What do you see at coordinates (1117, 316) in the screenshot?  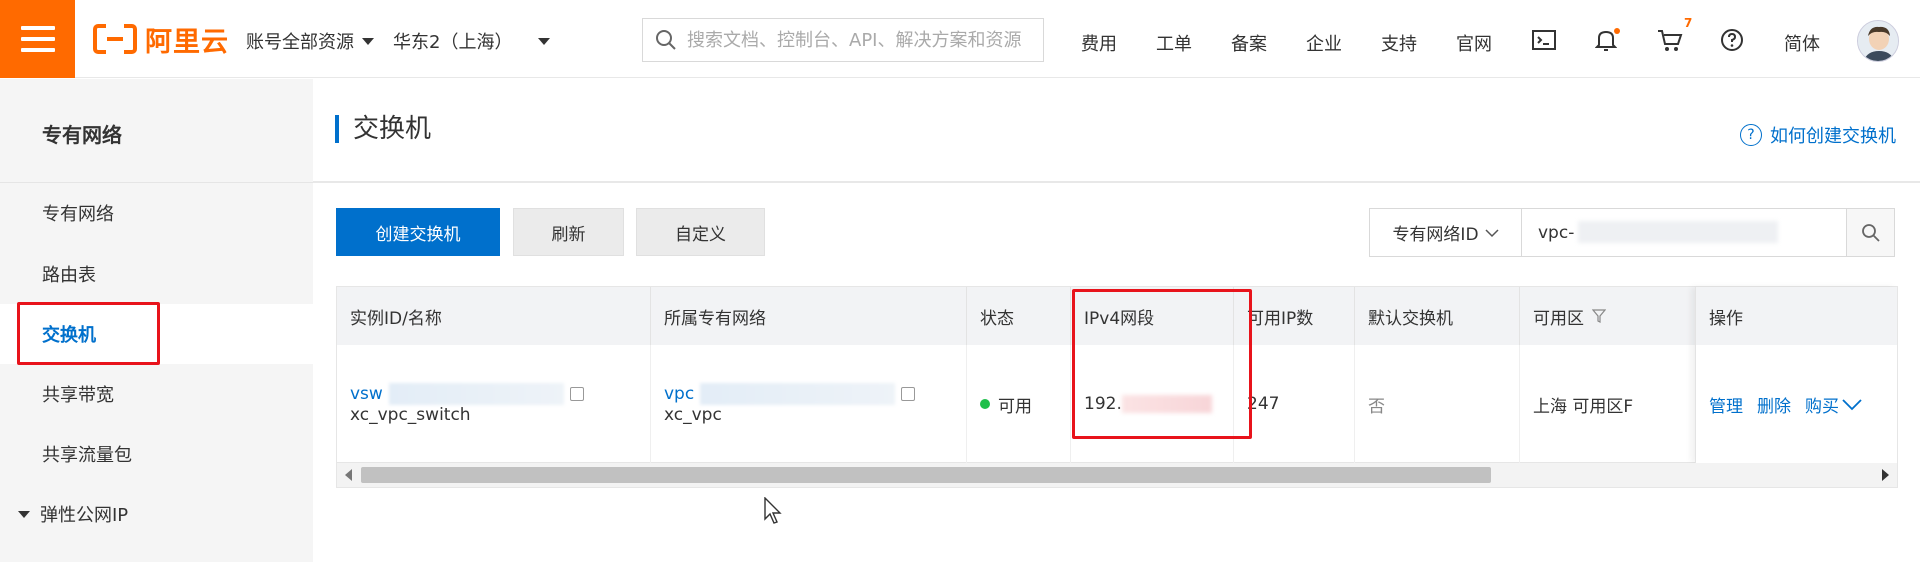 I see `table-header: 实例ID/名称 所属专有网络 状态 IPv4网段 可用IP数 默认交换机 可用区` at bounding box center [1117, 316].